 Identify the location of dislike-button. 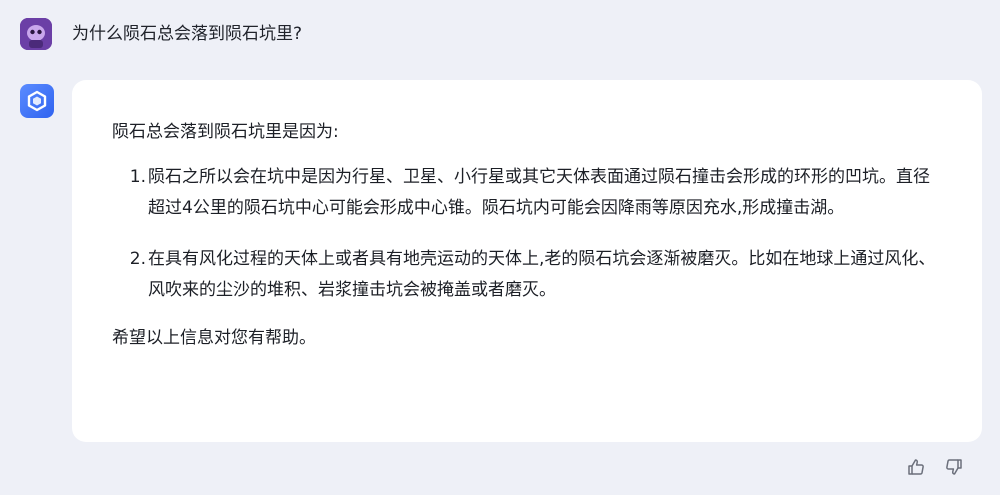
(954, 467).